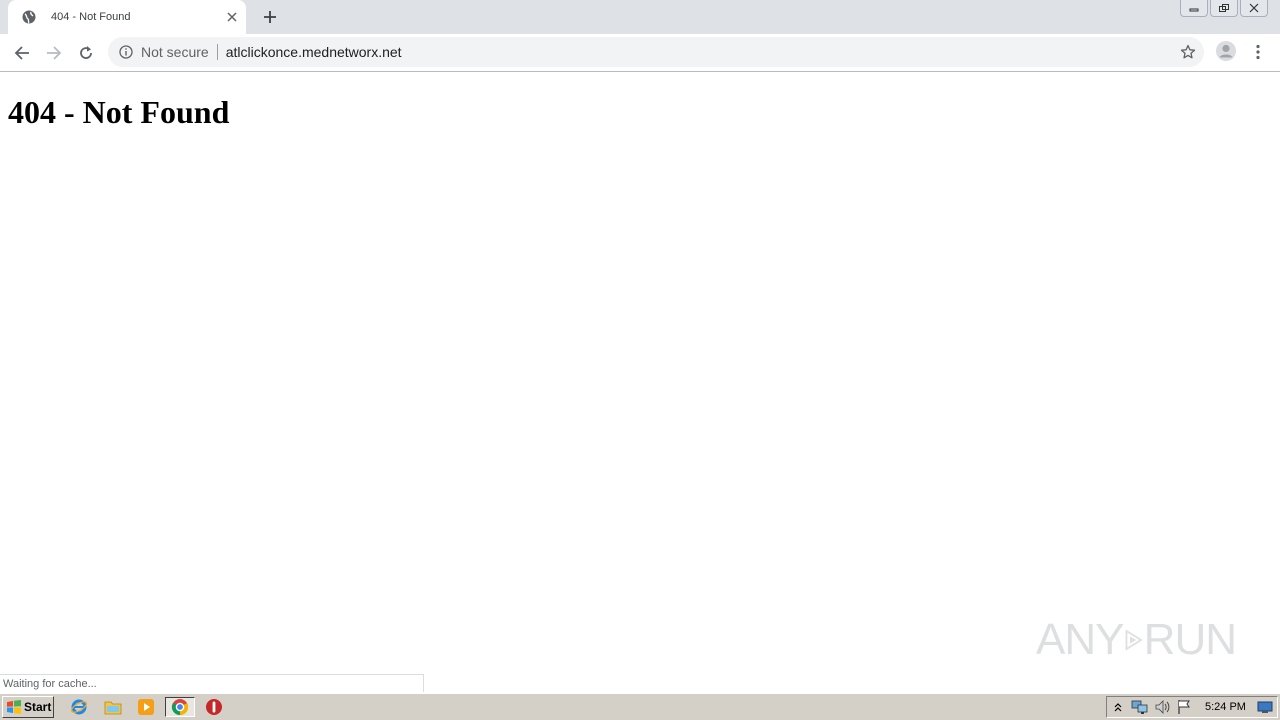 The height and width of the screenshot is (720, 1280). What do you see at coordinates (1188, 52) in the screenshot?
I see `star-icon` at bounding box center [1188, 52].